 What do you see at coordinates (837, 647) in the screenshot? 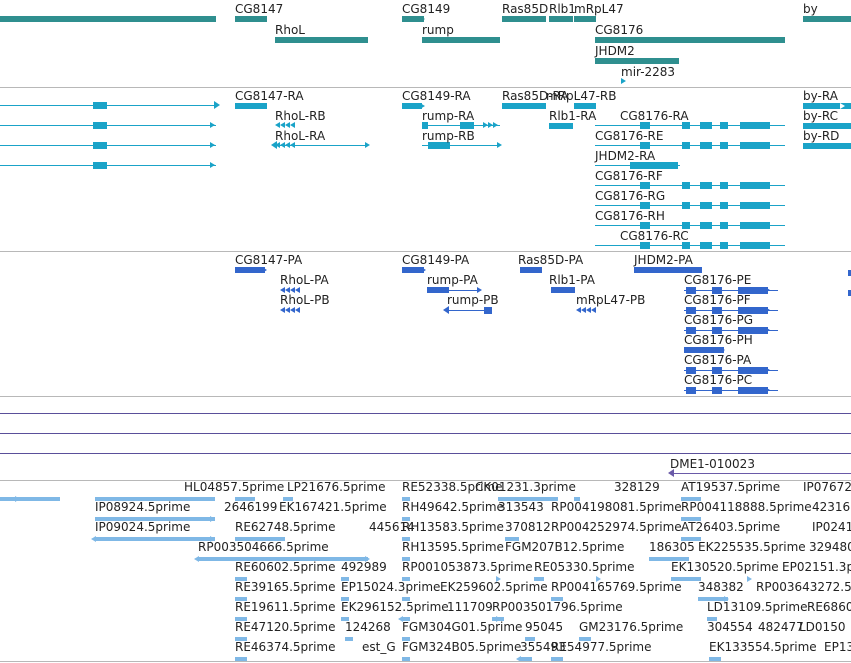
I see `est-track-label-ep13: EP13` at bounding box center [837, 647].